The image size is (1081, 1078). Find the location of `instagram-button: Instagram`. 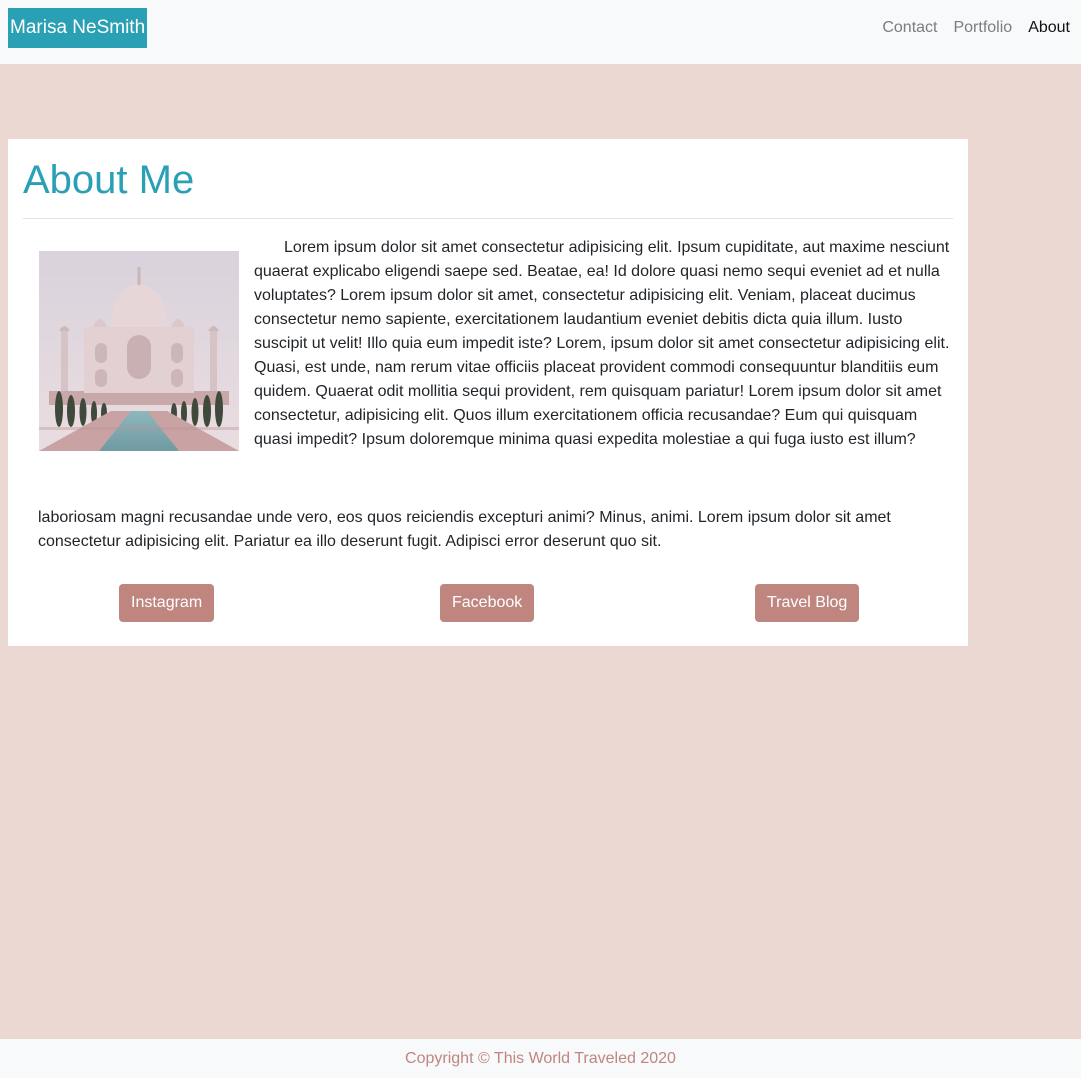

instagram-button: Instagram is located at coordinates (167, 603).